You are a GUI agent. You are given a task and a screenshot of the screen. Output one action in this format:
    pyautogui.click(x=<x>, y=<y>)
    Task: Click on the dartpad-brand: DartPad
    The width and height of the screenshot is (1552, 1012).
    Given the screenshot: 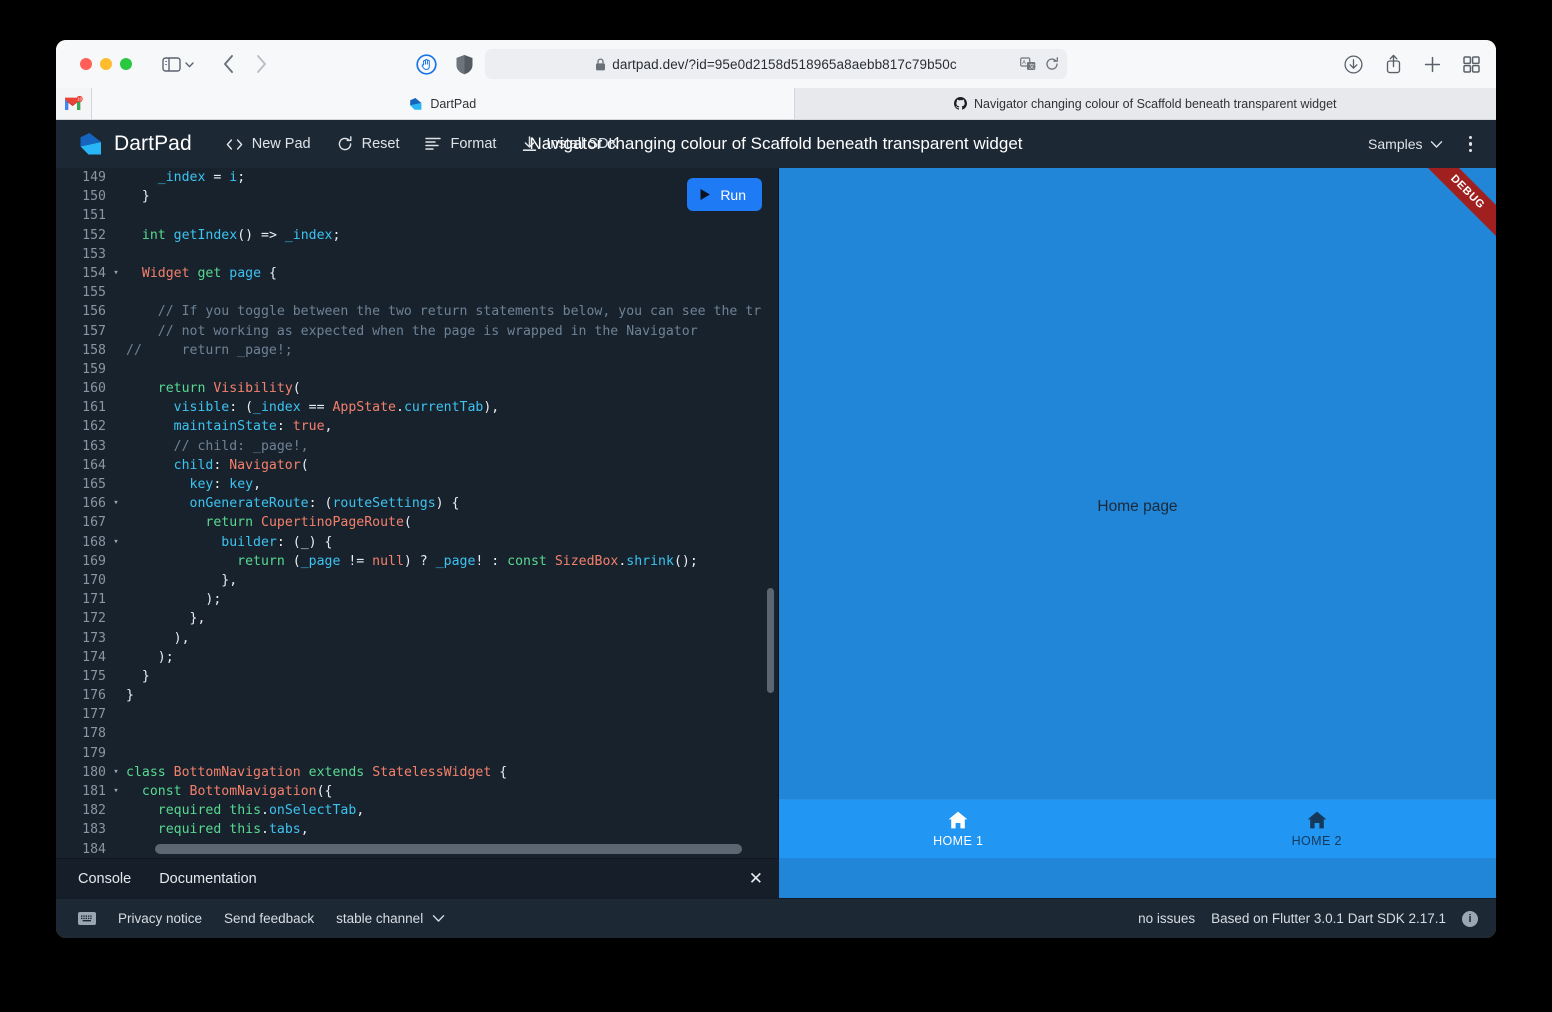 What is the action you would take?
    pyautogui.click(x=135, y=144)
    